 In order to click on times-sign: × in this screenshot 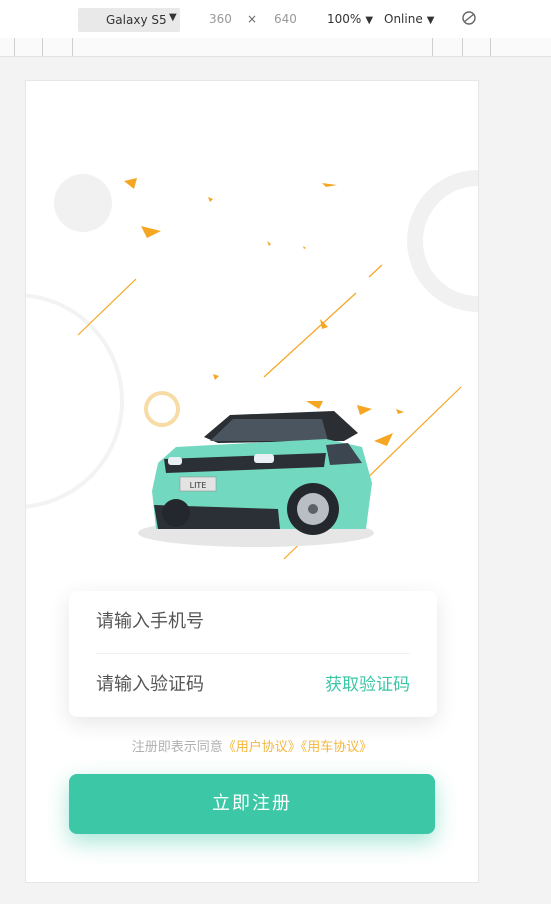, I will do `click(252, 19)`.